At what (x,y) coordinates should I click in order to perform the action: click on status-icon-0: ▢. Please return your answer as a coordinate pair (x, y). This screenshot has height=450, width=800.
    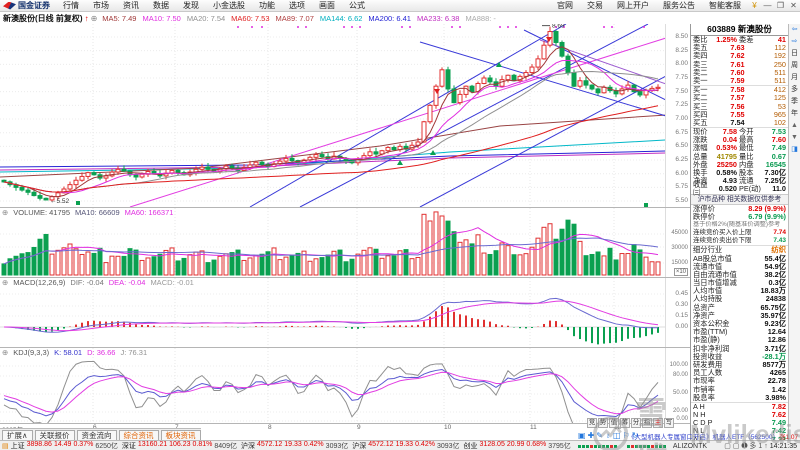
    Looking at the image, I should click on (727, 446).